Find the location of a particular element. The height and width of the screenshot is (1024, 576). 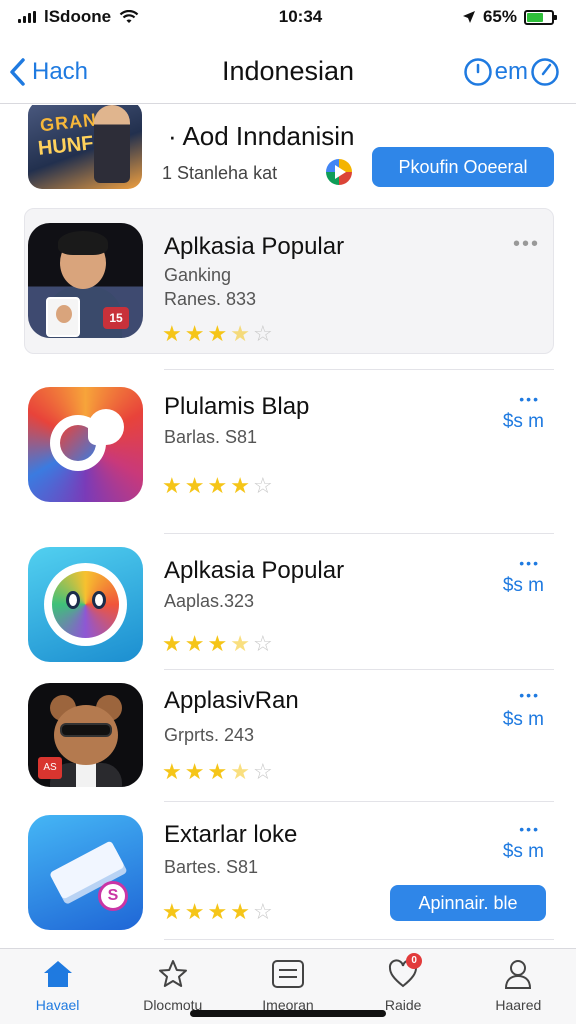

compass-icon is located at coordinates (545, 71).